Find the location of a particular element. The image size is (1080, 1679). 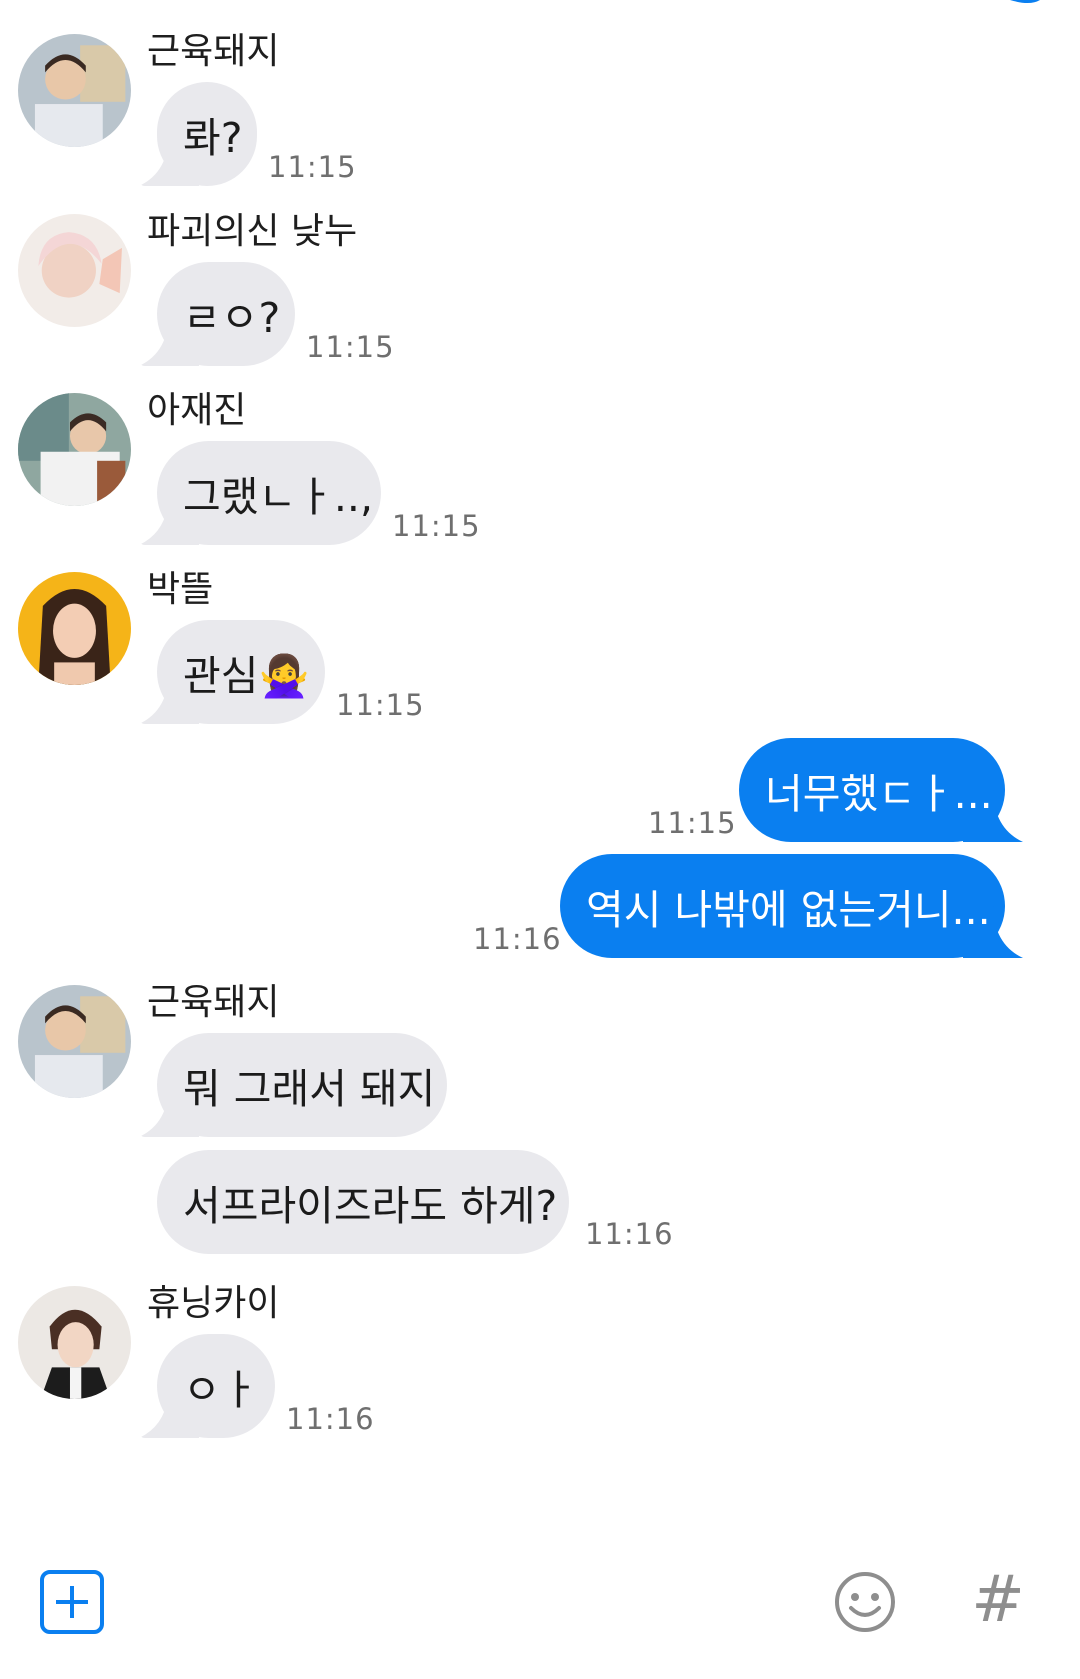

message-bubble: 롸? is located at coordinates (207, 134).